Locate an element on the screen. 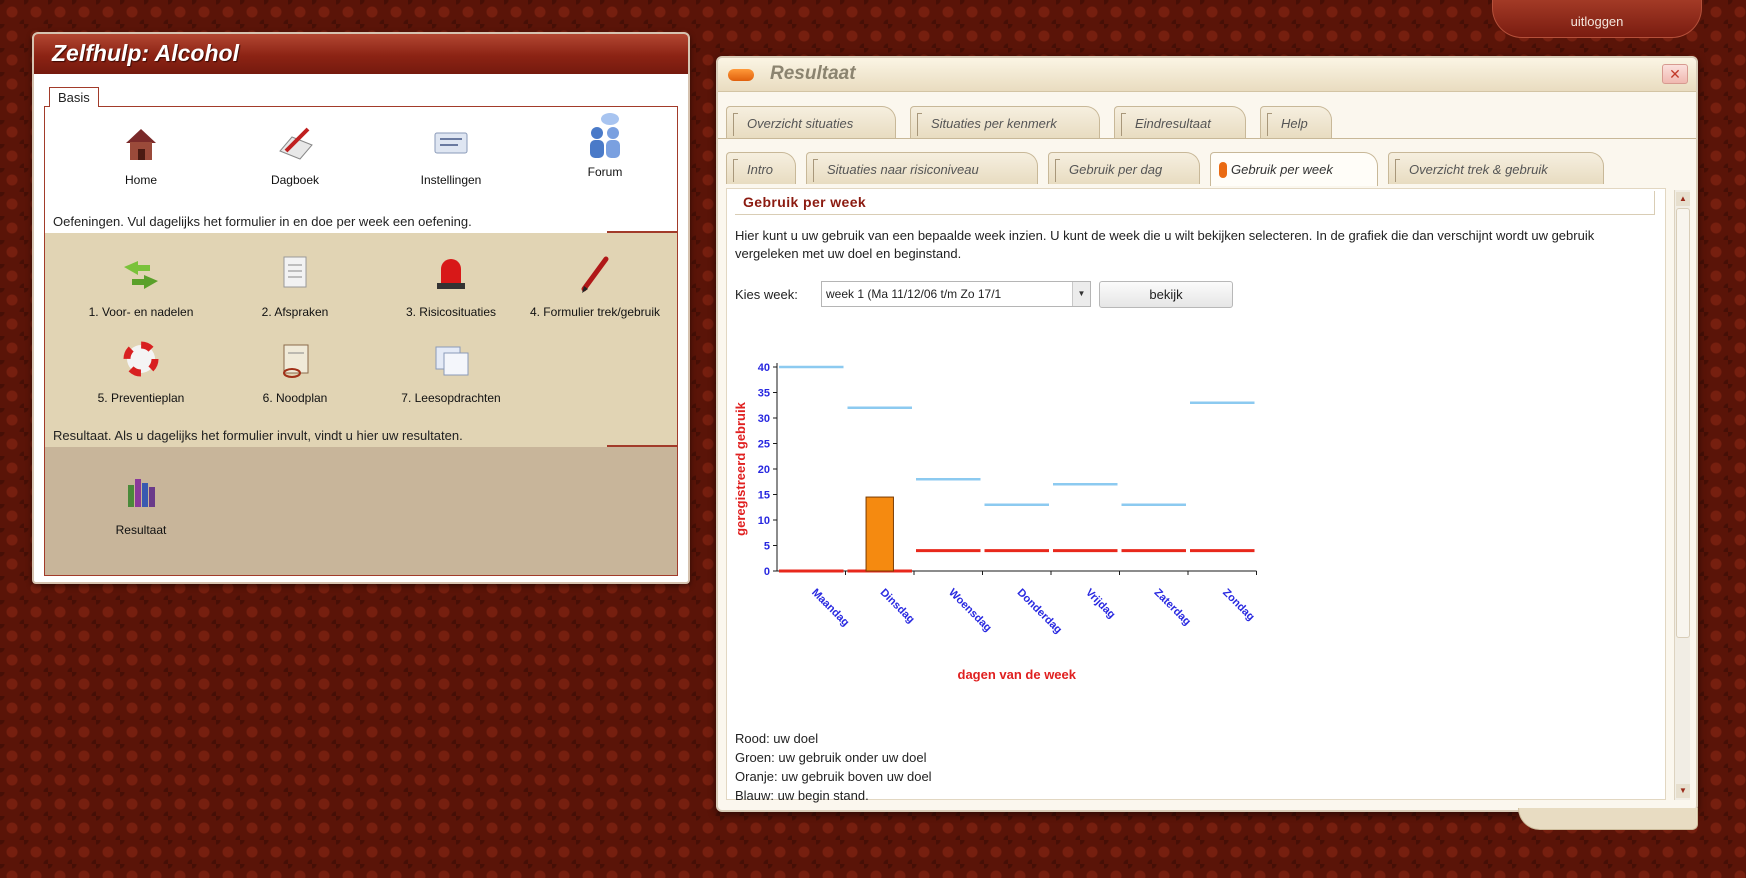  resultaat-button: Resultaat is located at coordinates (141, 504).